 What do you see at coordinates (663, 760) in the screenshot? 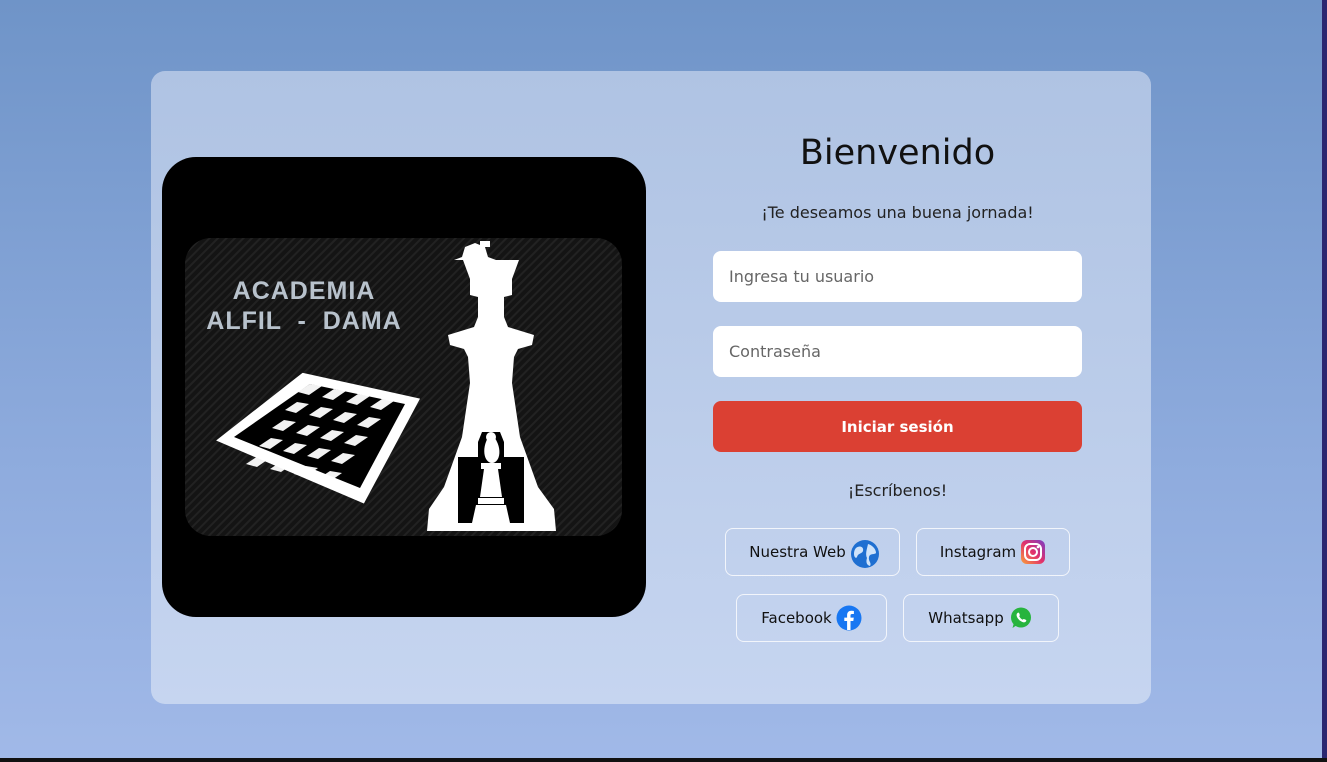
I see `window-edge-bottom` at bounding box center [663, 760].